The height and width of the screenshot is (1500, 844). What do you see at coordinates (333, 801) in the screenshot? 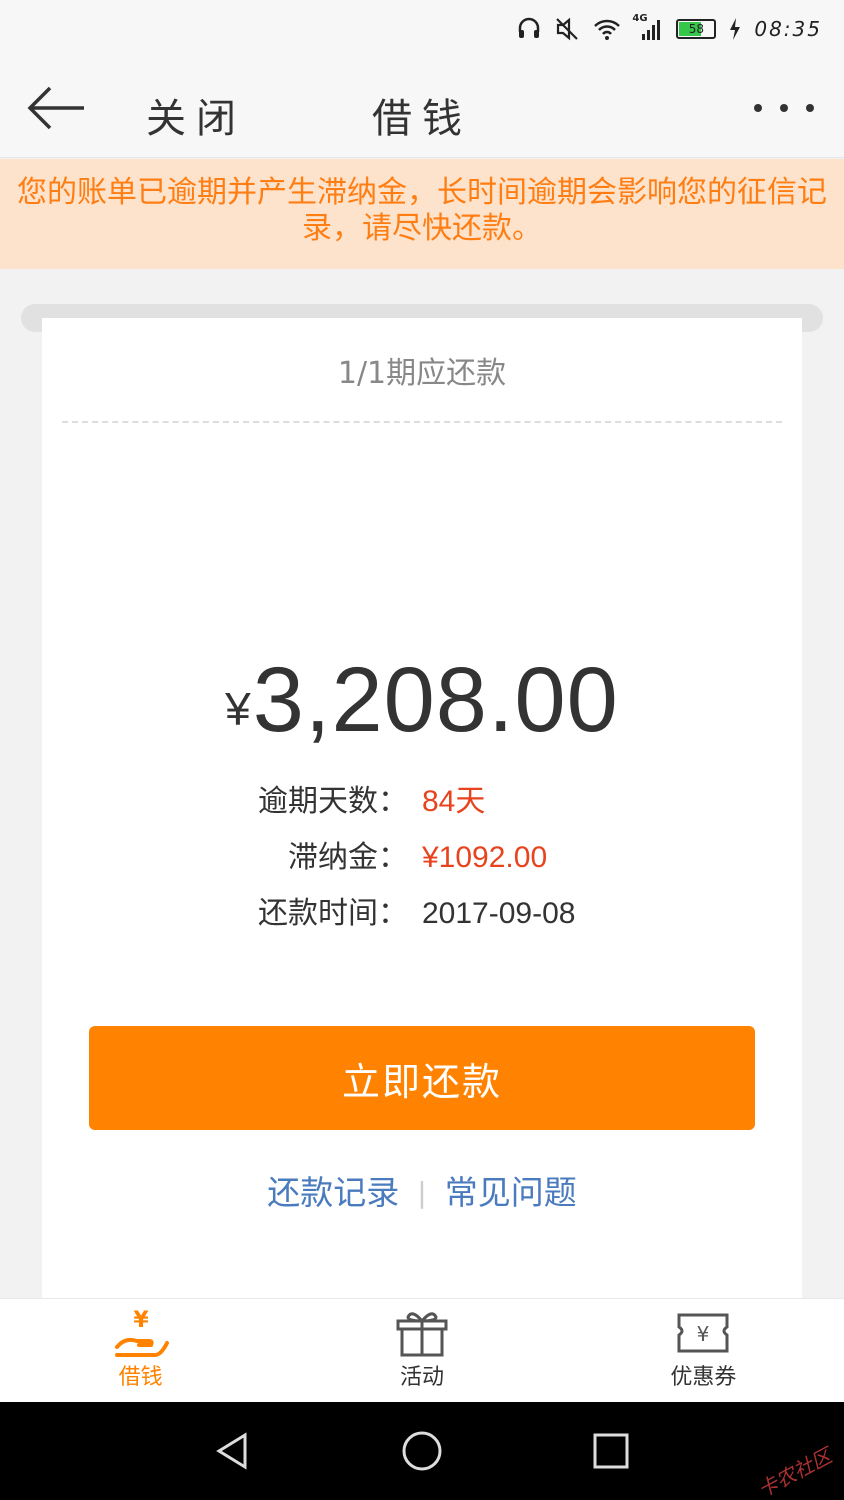
I see `overdue-days-label: 逾期天数：` at bounding box center [333, 801].